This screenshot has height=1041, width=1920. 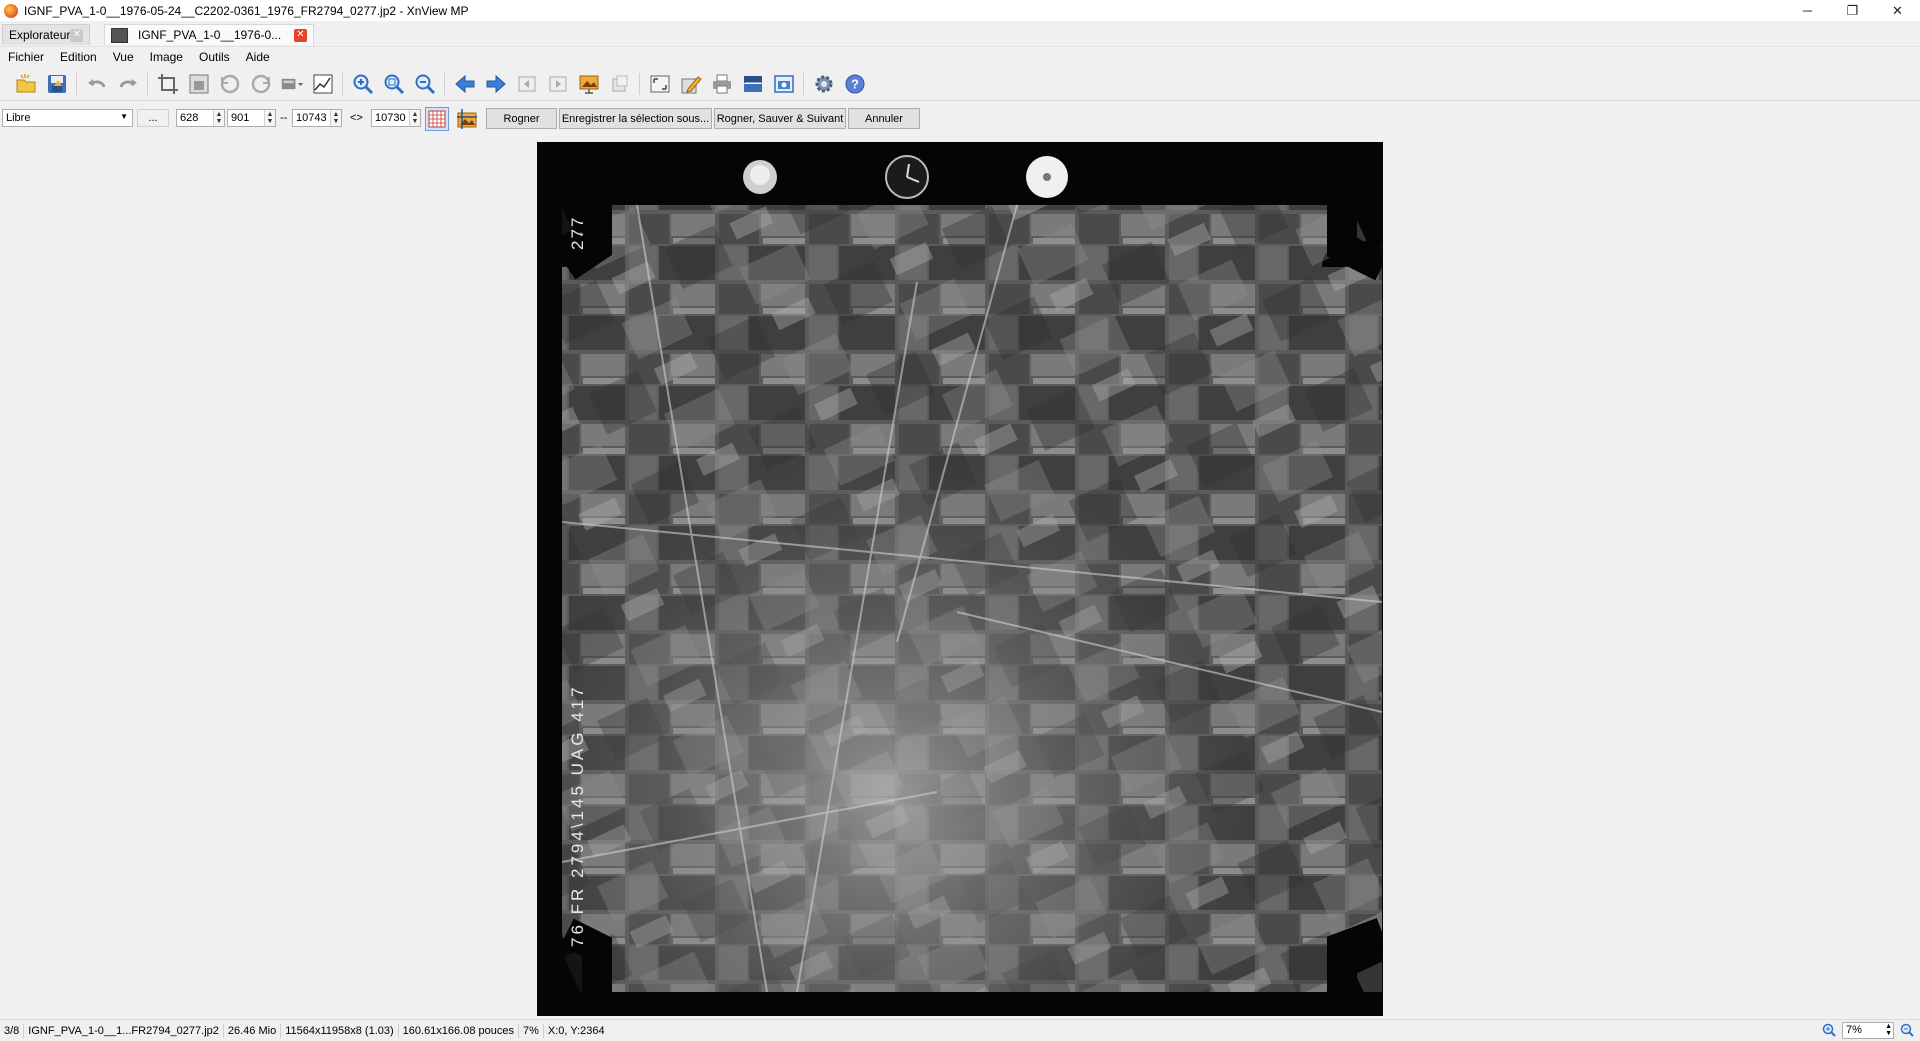 I want to click on menu-bar: Fichier Edition Vue Image Outils Aide, so click(x=960, y=57).